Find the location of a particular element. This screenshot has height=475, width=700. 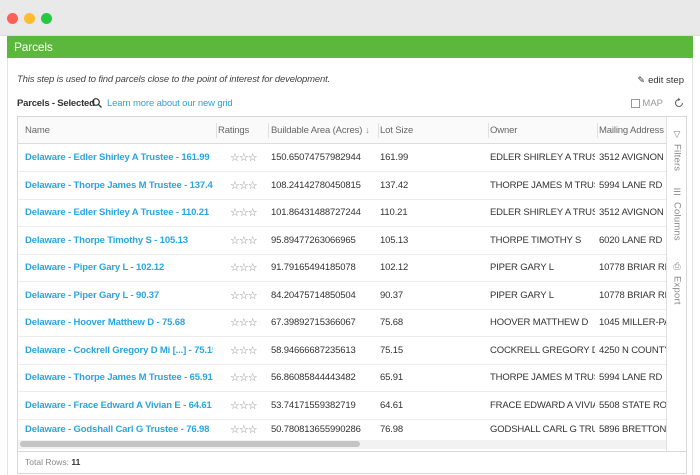

owner-cell: THORPE TIMOTHY S is located at coordinates (536, 240).